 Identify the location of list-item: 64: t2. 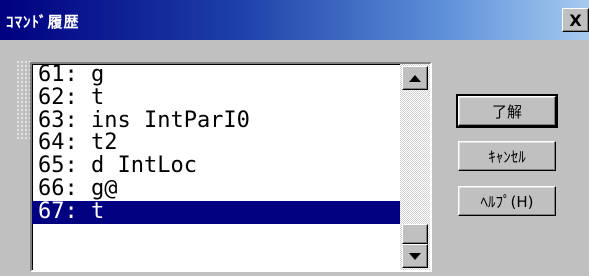
(216, 143).